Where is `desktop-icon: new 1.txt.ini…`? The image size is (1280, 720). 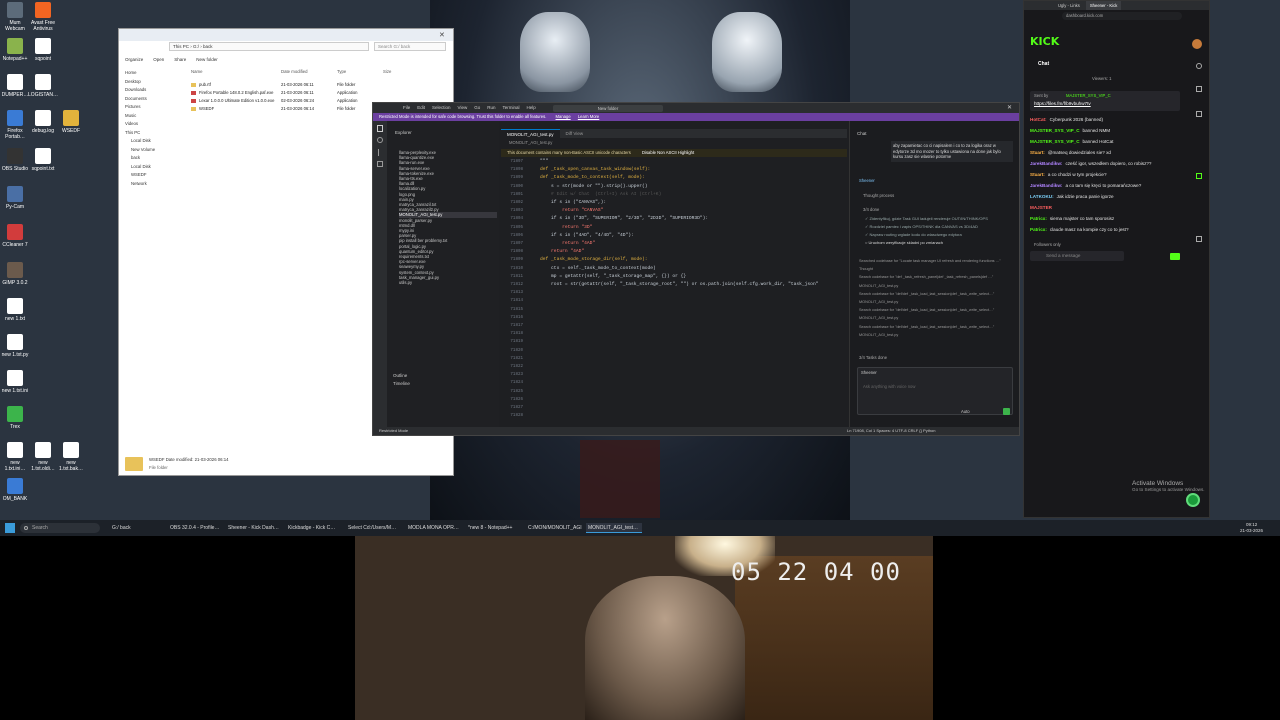 desktop-icon: new 1.txt.ini… is located at coordinates (15, 457).